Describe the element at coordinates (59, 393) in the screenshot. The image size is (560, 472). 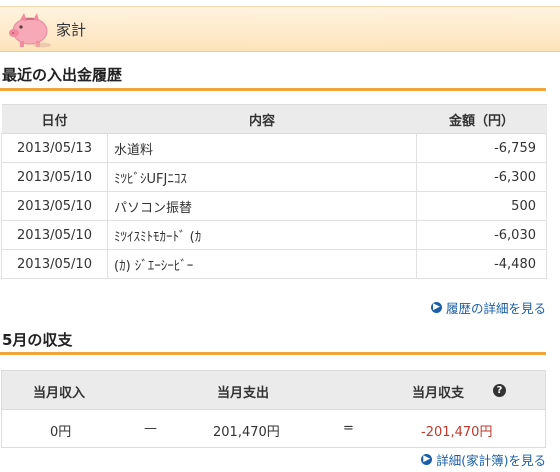
I see `income-label: 当月収入` at that location.